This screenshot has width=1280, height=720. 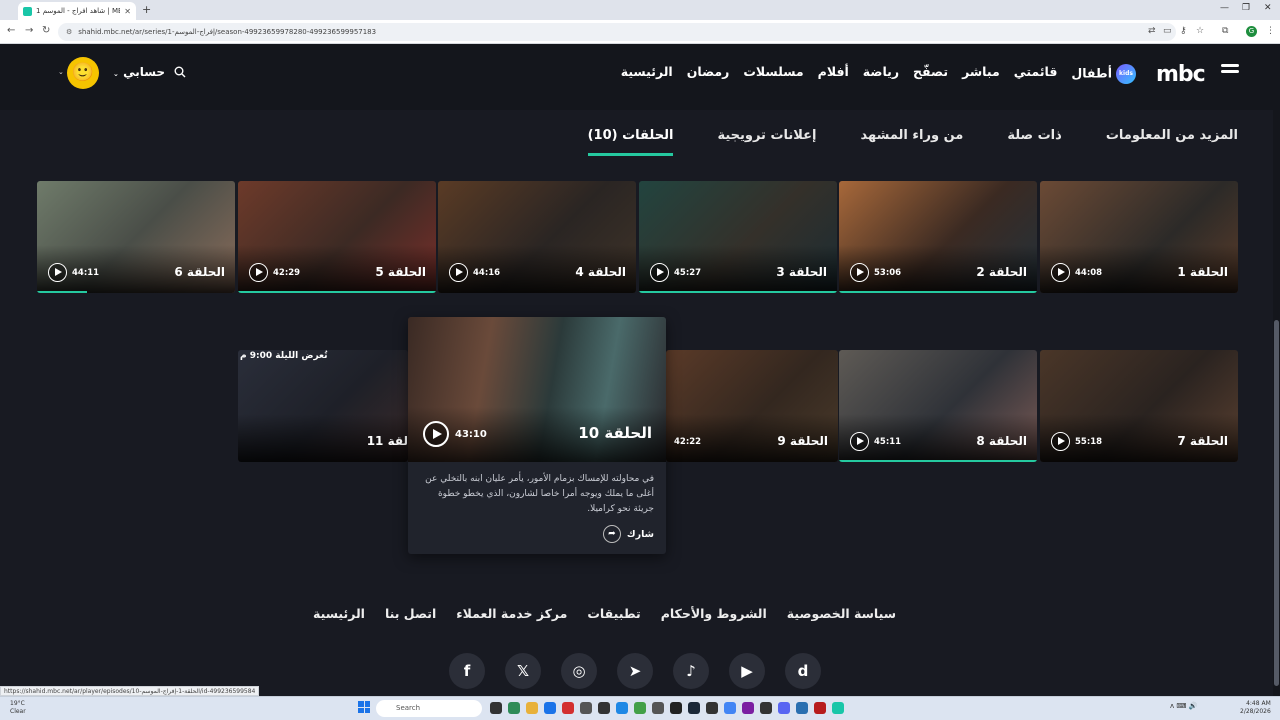 What do you see at coordinates (691, 671) in the screenshot?
I see `tiktok-icon: ♪` at bounding box center [691, 671].